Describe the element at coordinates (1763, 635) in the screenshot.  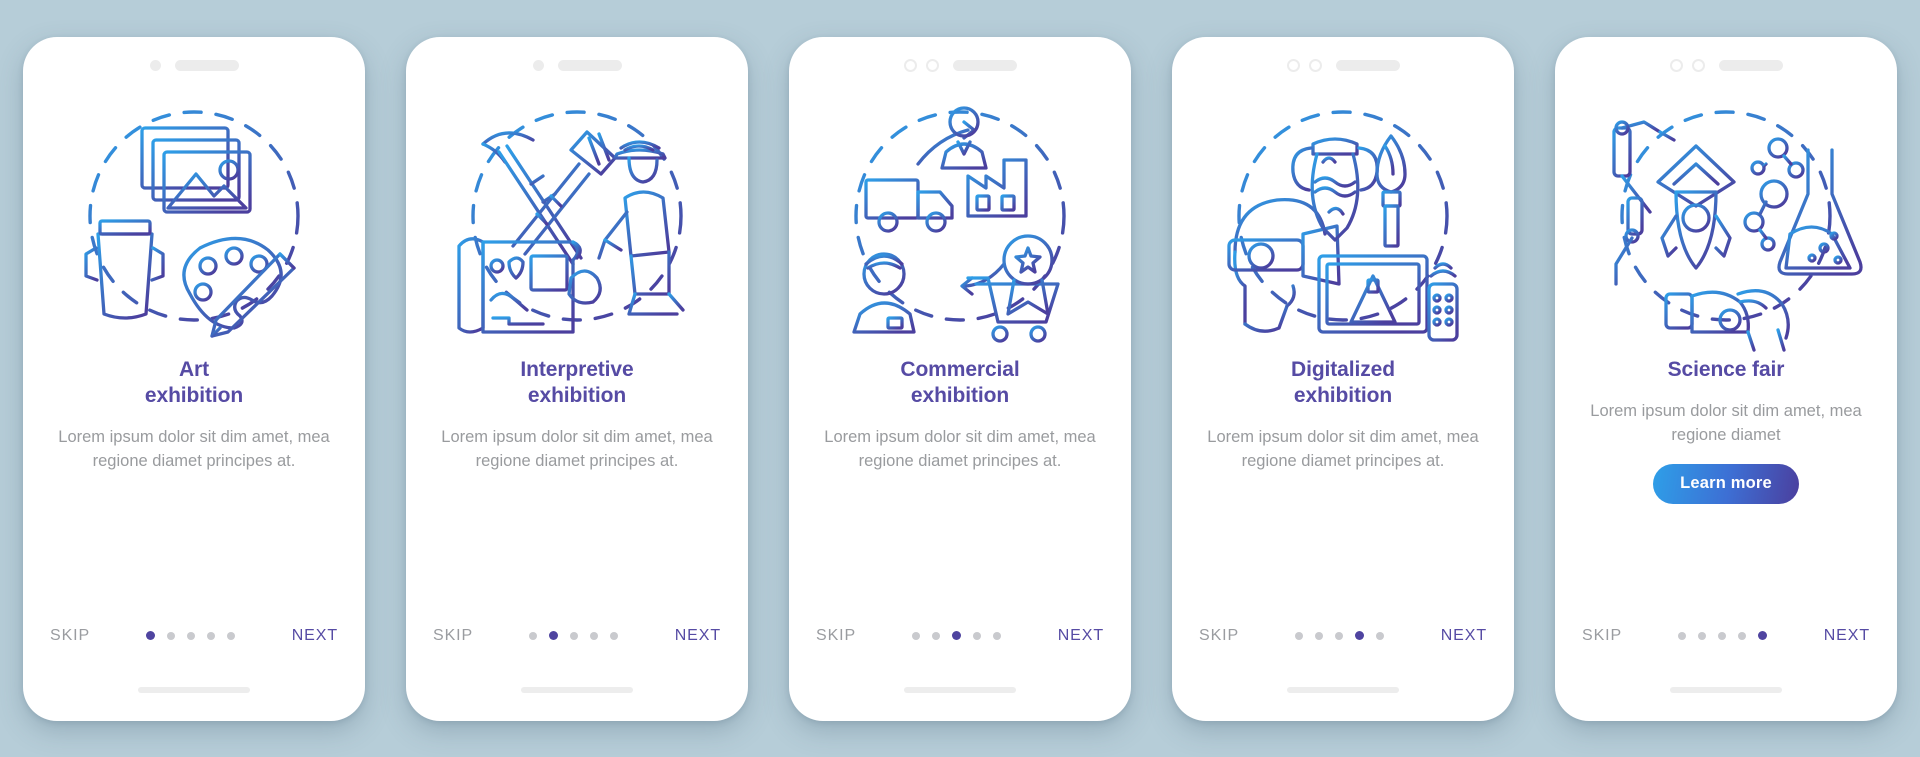
I see `step-dot-5-active` at that location.